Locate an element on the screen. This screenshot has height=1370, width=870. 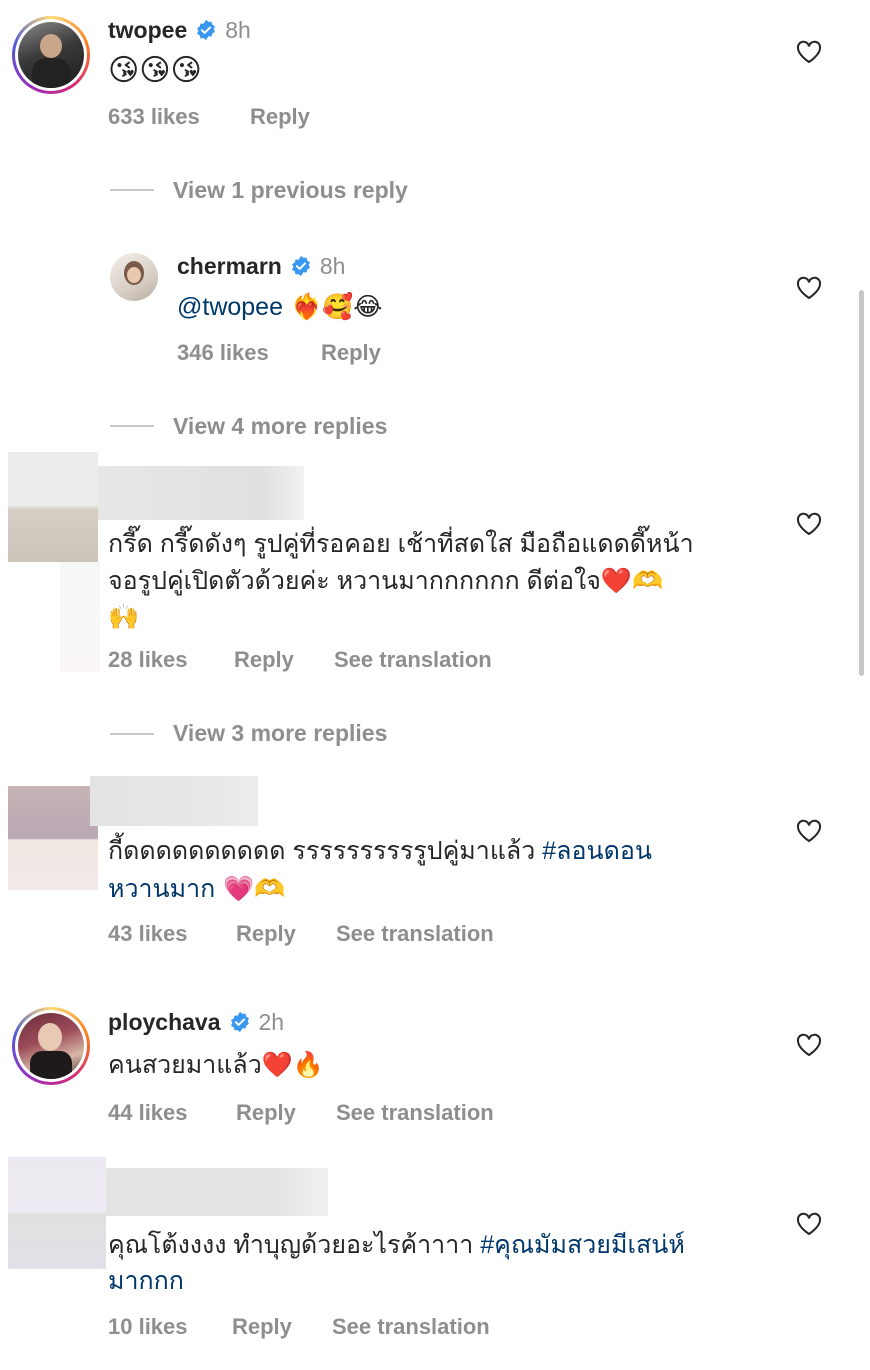
avatar-blurred-ext is located at coordinates (80, 617).